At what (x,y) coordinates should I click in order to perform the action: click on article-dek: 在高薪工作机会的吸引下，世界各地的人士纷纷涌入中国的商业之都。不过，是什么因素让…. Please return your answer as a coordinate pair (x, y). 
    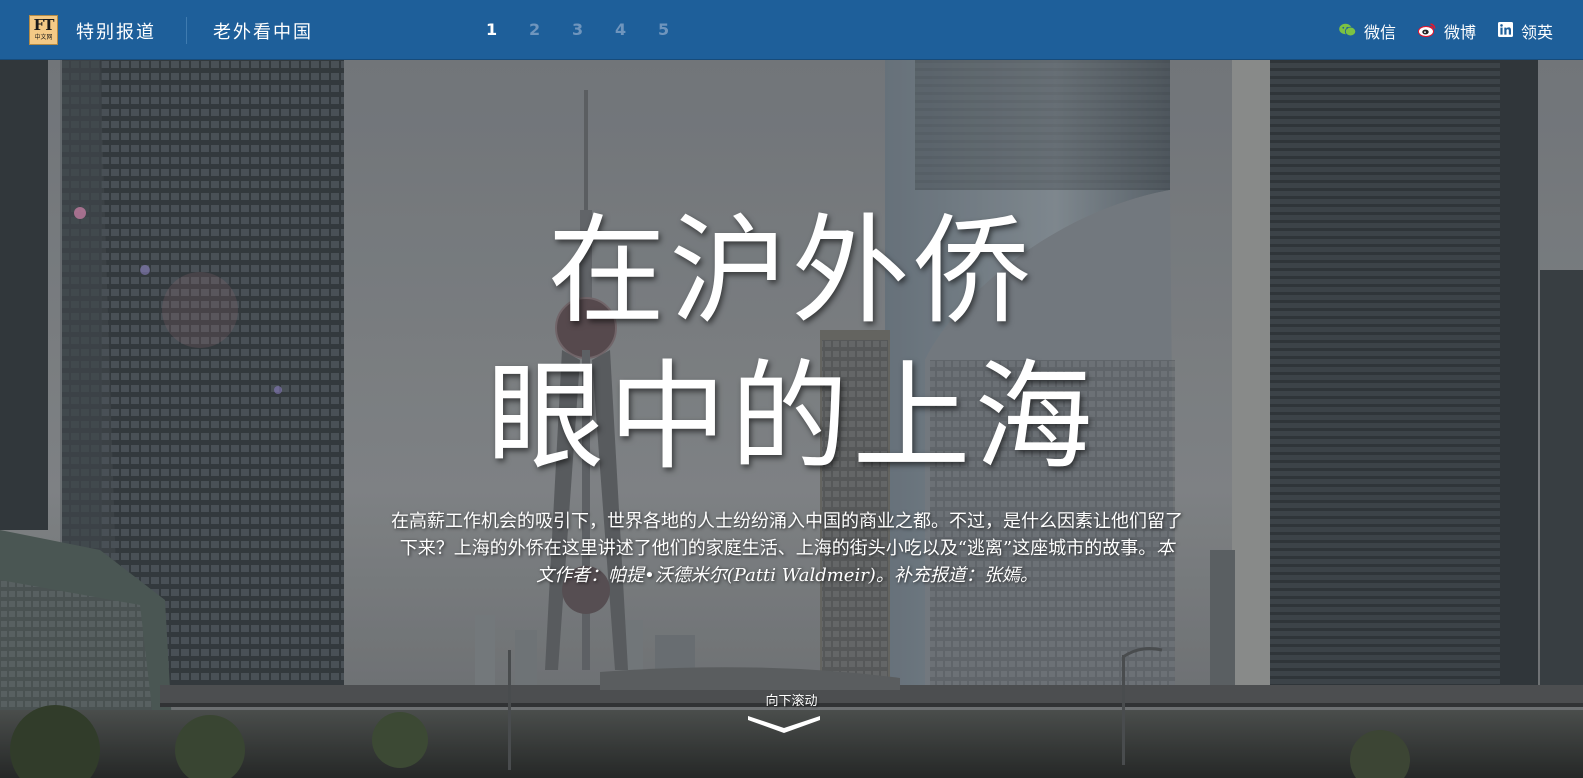
    Looking at the image, I should click on (787, 548).